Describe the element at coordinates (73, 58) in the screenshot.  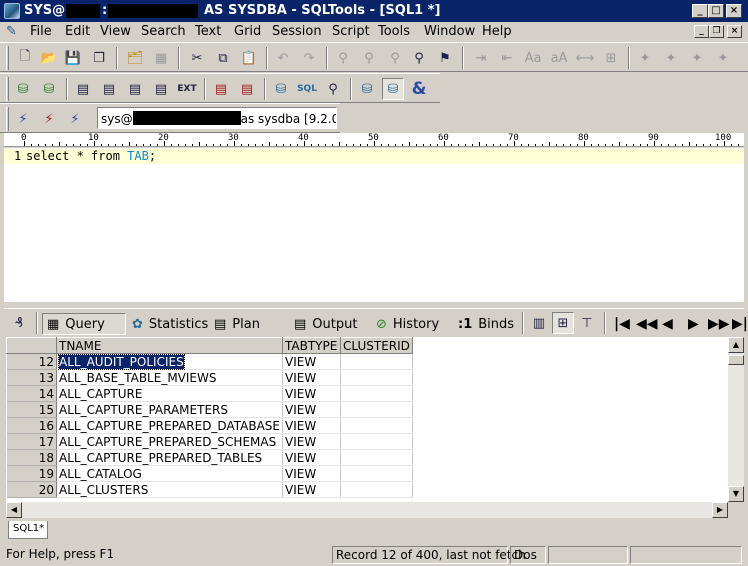
I see `save-icon: 💾` at that location.